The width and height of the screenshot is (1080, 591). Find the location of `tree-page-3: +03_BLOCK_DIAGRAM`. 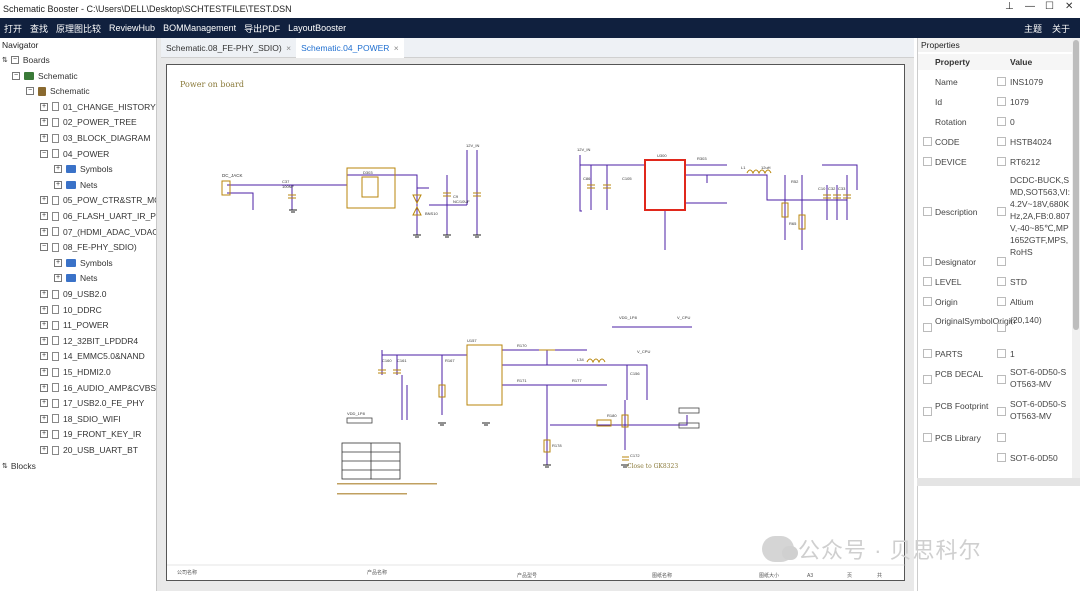

tree-page-3: +03_BLOCK_DIAGRAM is located at coordinates (95, 138).